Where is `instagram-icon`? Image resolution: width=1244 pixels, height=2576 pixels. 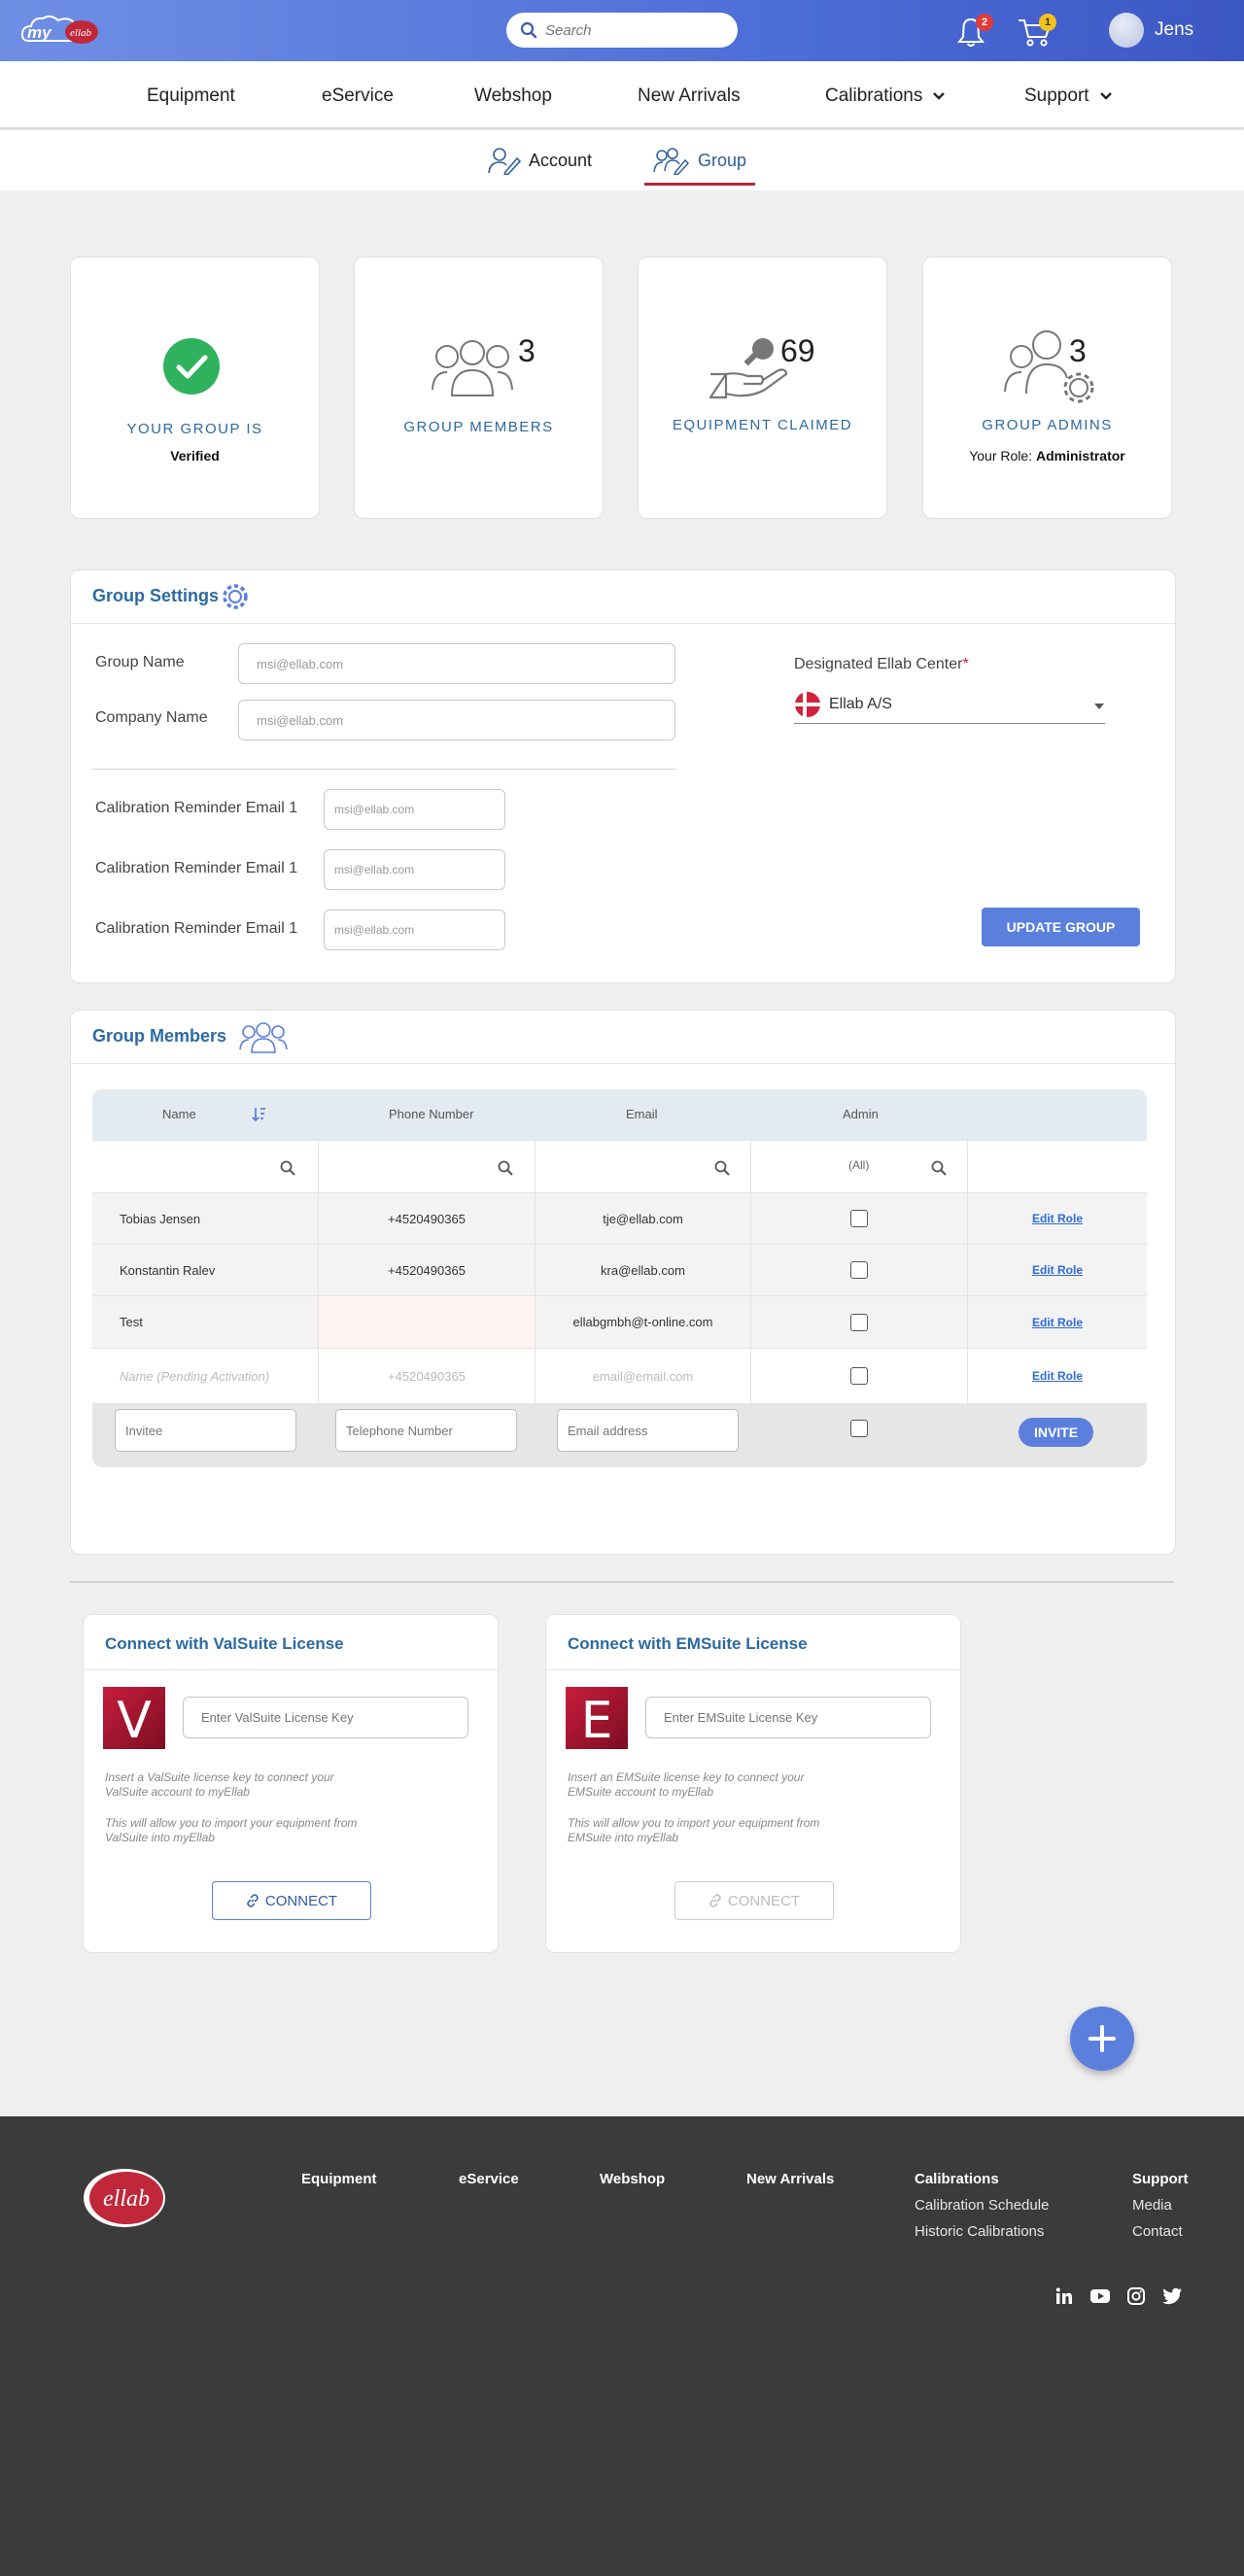 instagram-icon is located at coordinates (1136, 2296).